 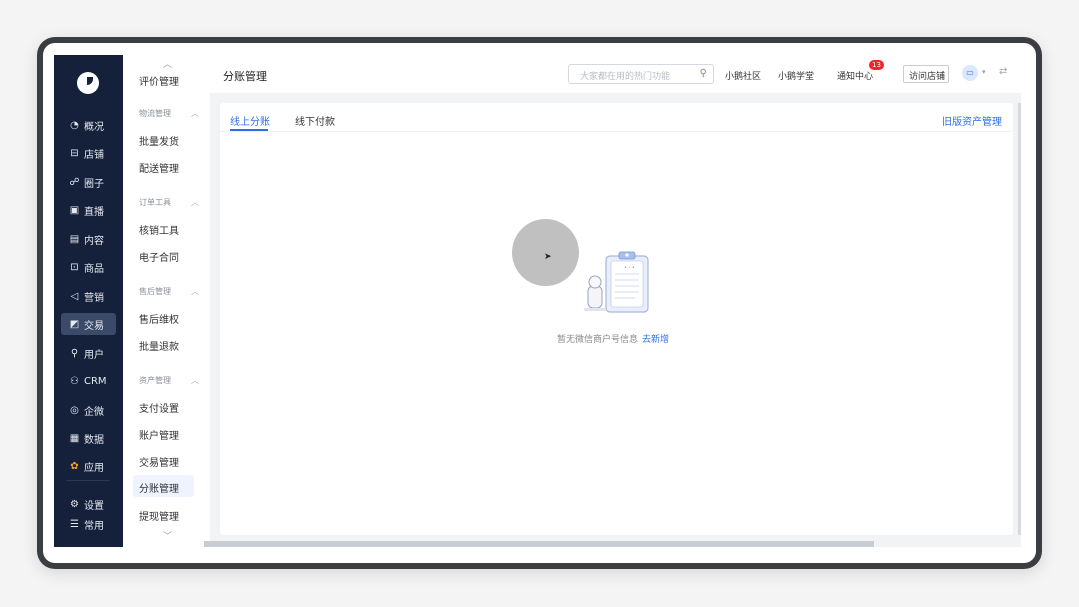 I want to click on chevron-down-icon: ▾, so click(x=984, y=72).